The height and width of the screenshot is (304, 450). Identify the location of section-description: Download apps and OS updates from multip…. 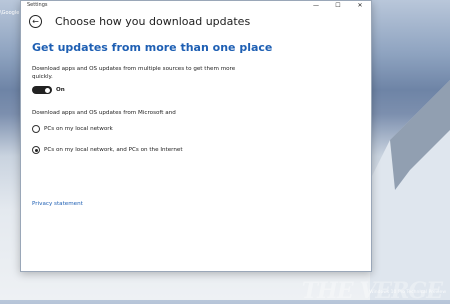
(134, 73).